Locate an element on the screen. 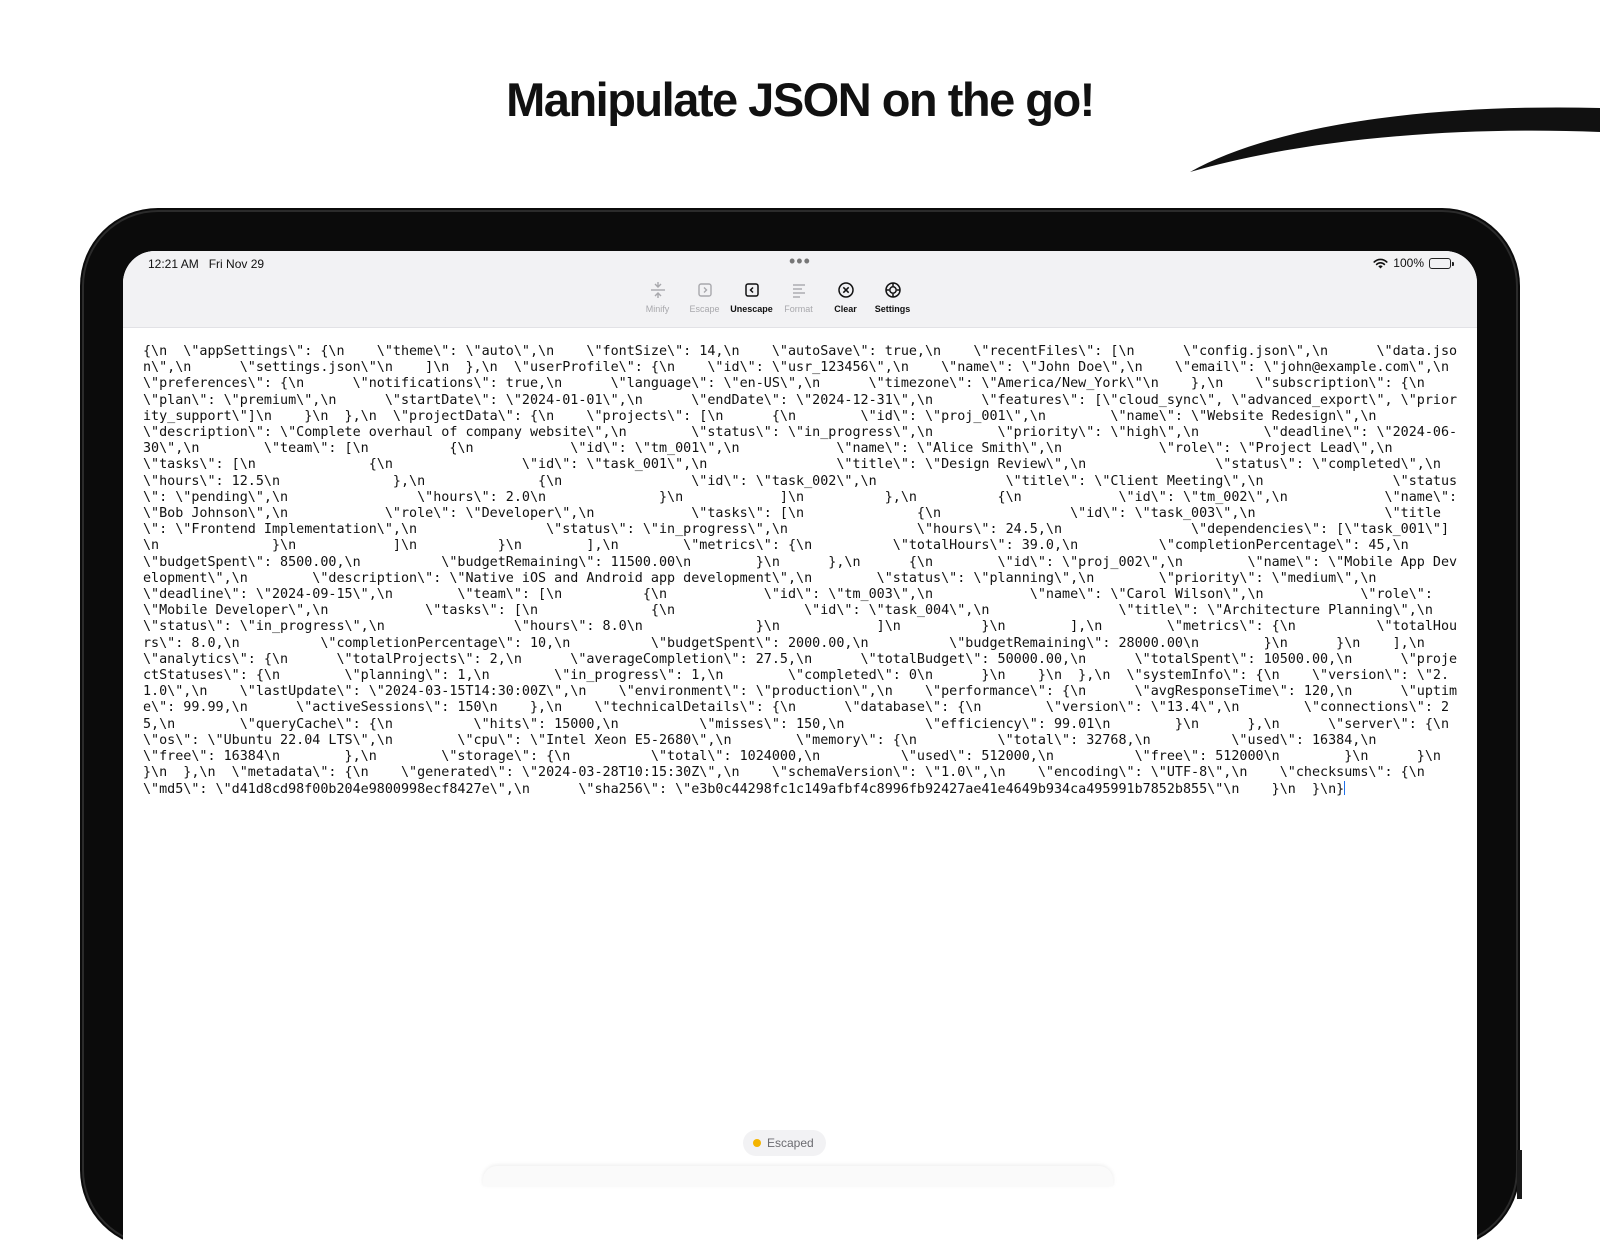 This screenshot has width=1600, height=1251. bottom-sheet-edge is located at coordinates (798, 1176).